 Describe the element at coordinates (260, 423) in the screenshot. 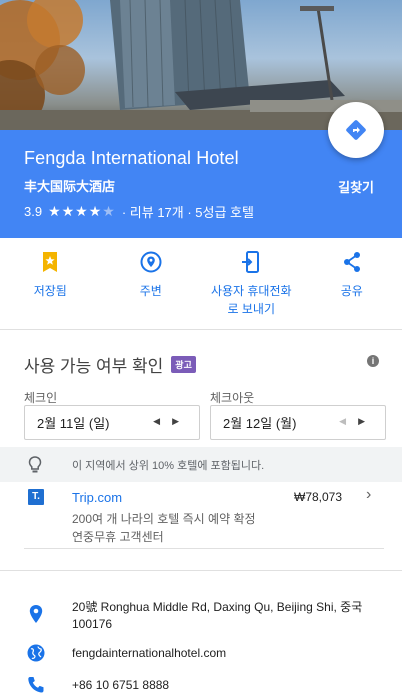

I see `checkout-value: 2월 12일 (월)` at that location.